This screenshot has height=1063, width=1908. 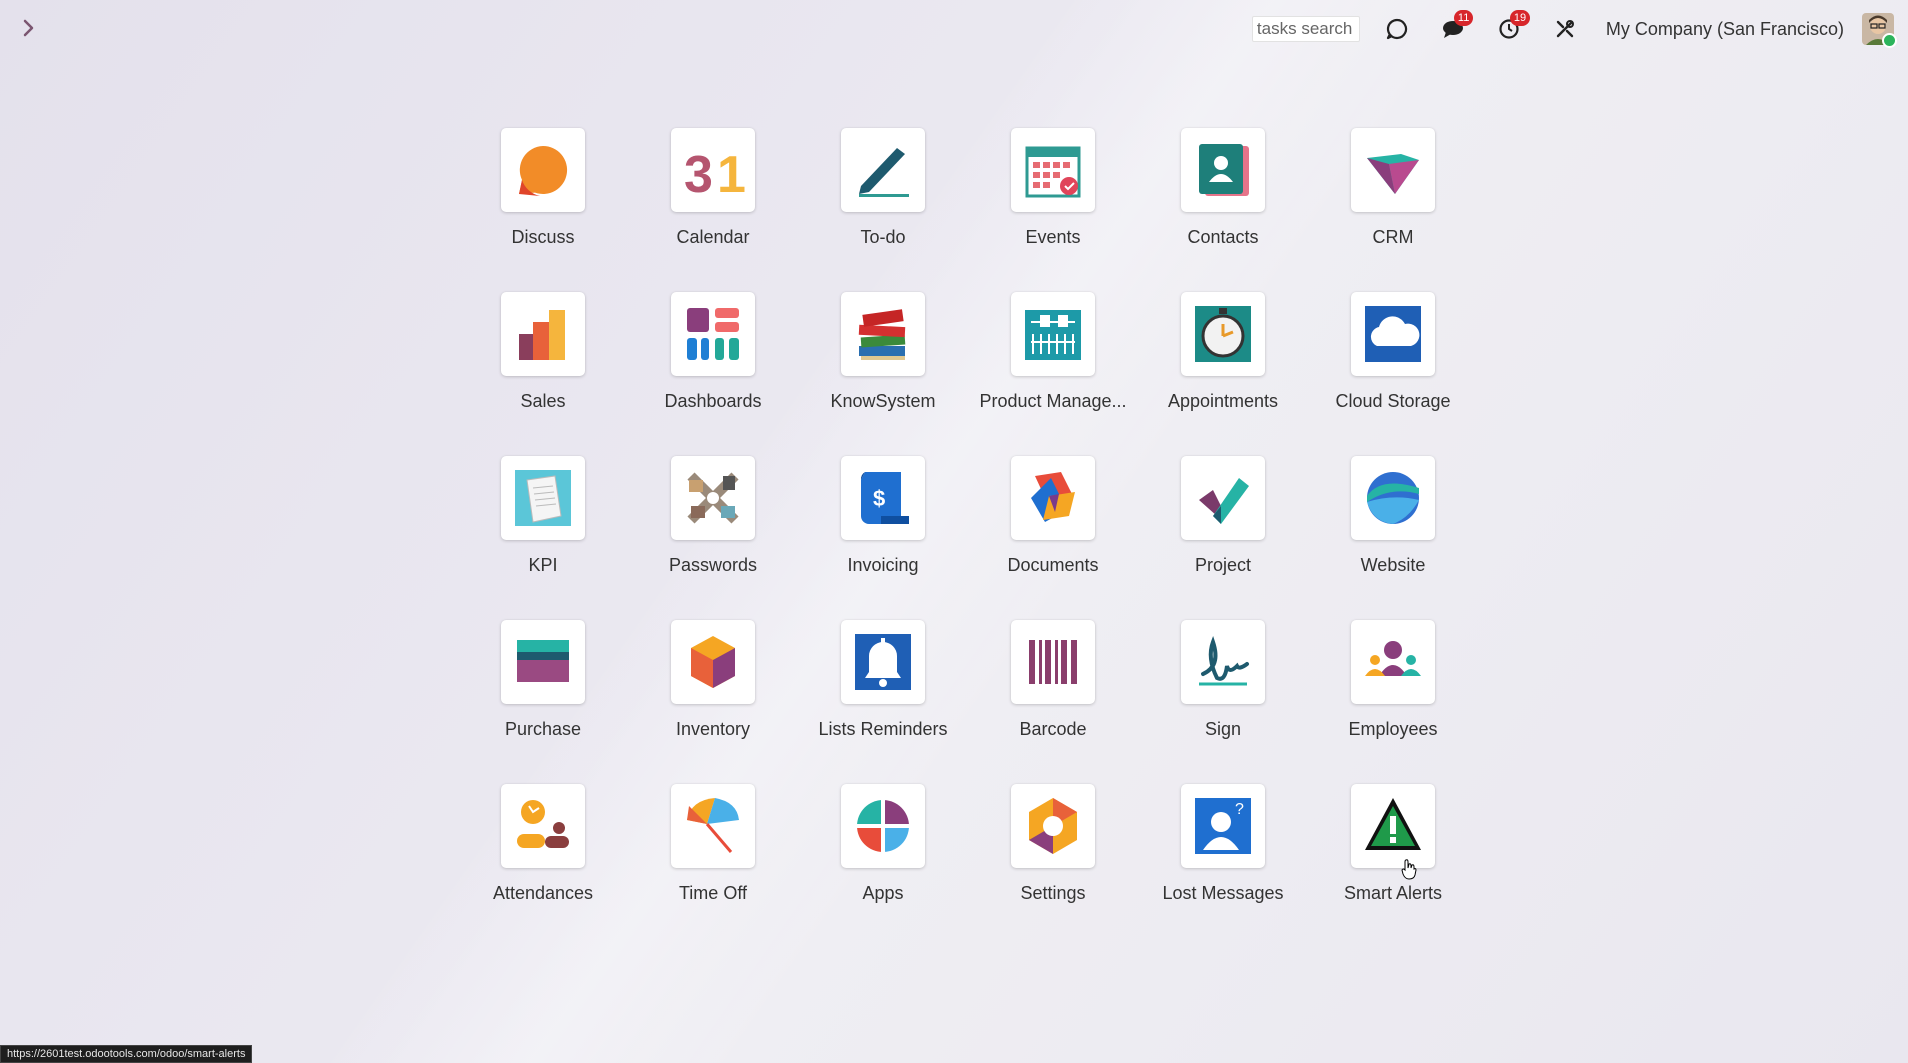 I want to click on app-tile-employees: Employees, so click(x=1393, y=702).